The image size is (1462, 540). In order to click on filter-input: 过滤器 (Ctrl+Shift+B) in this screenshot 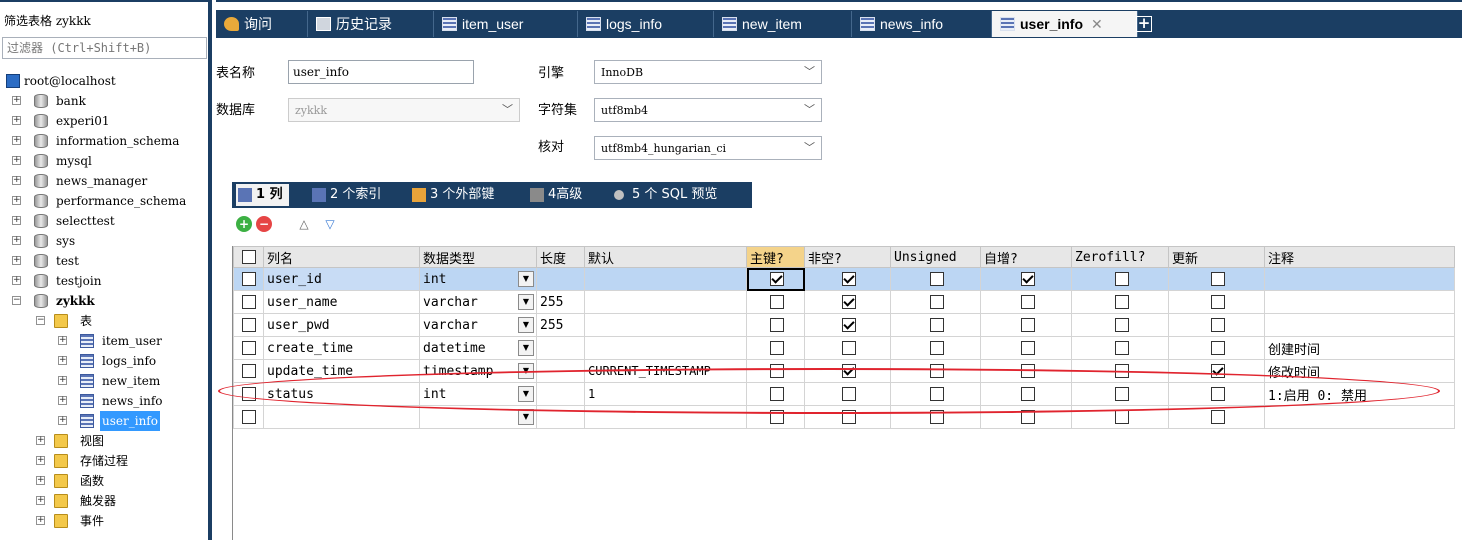, I will do `click(104, 48)`.